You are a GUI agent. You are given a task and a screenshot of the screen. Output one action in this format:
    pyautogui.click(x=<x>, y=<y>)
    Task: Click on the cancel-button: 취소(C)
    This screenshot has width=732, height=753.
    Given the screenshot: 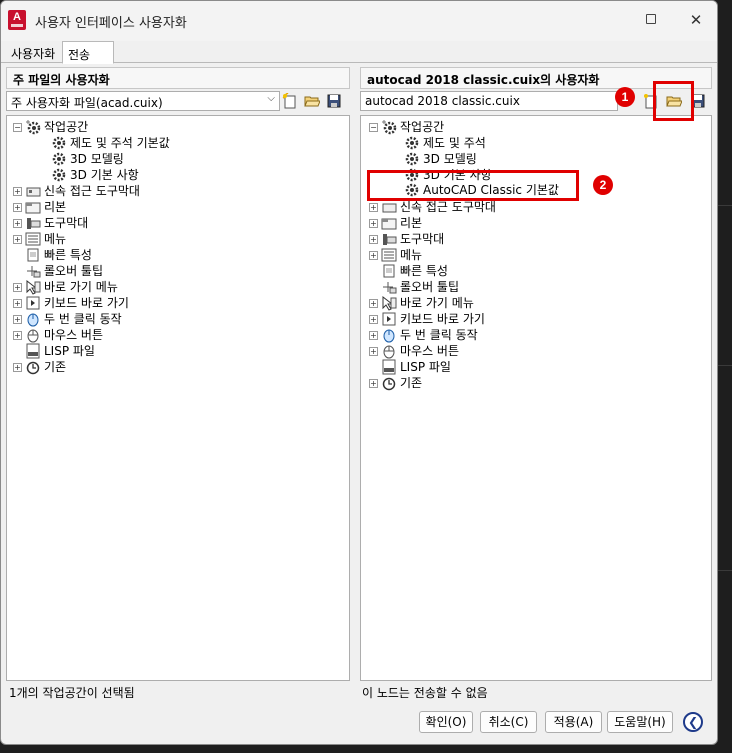 What is the action you would take?
    pyautogui.click(x=508, y=722)
    